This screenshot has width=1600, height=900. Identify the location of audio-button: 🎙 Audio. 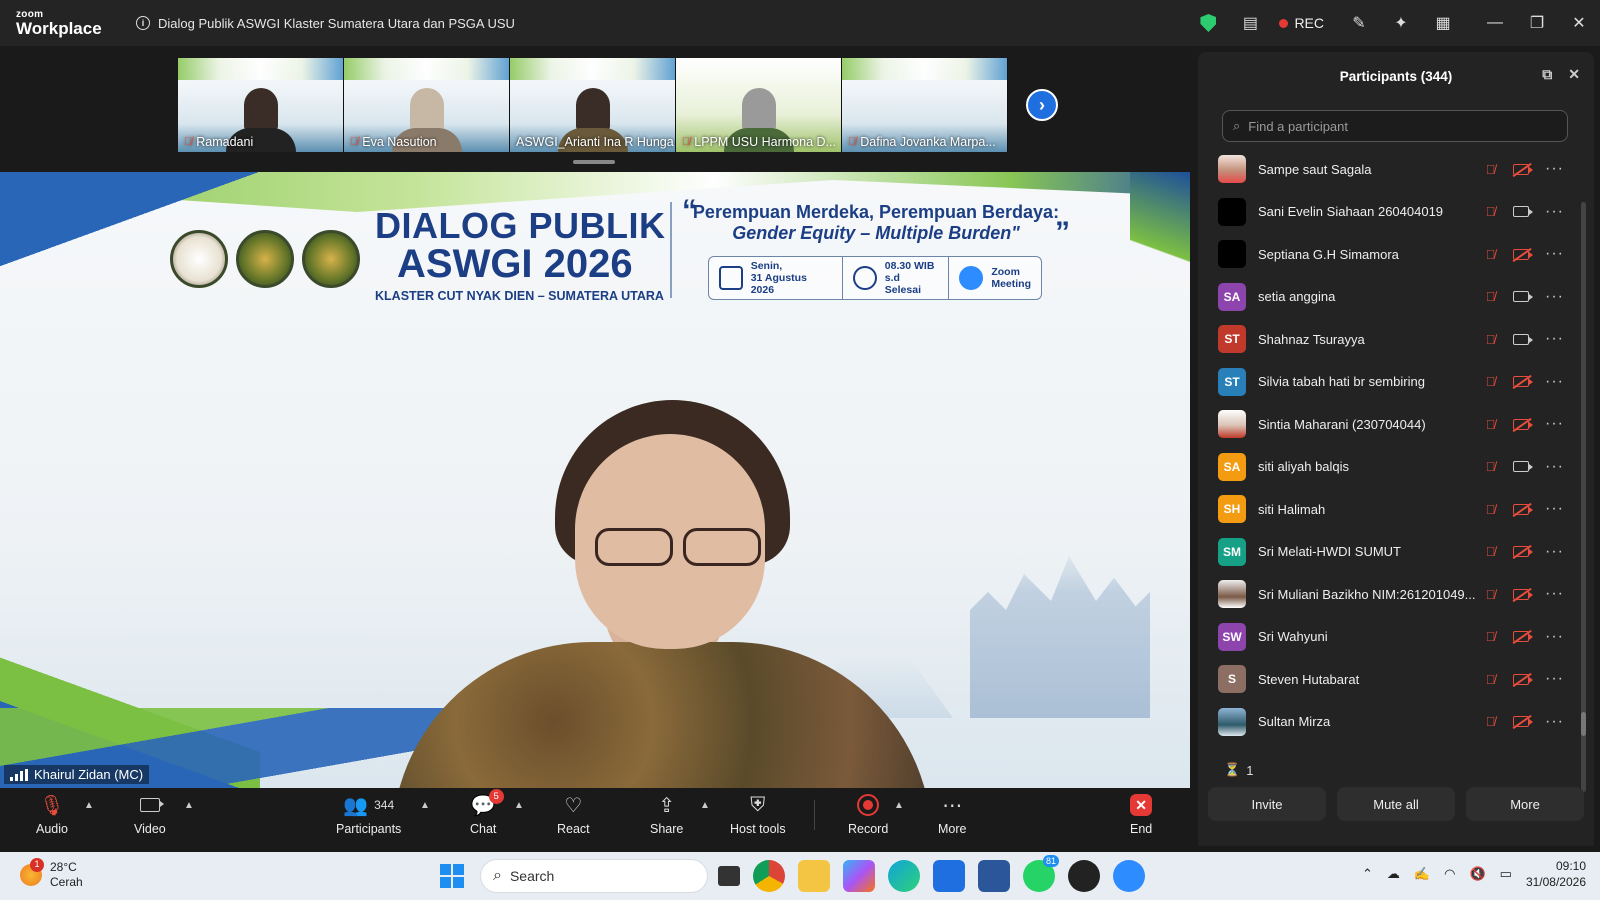
(52, 814).